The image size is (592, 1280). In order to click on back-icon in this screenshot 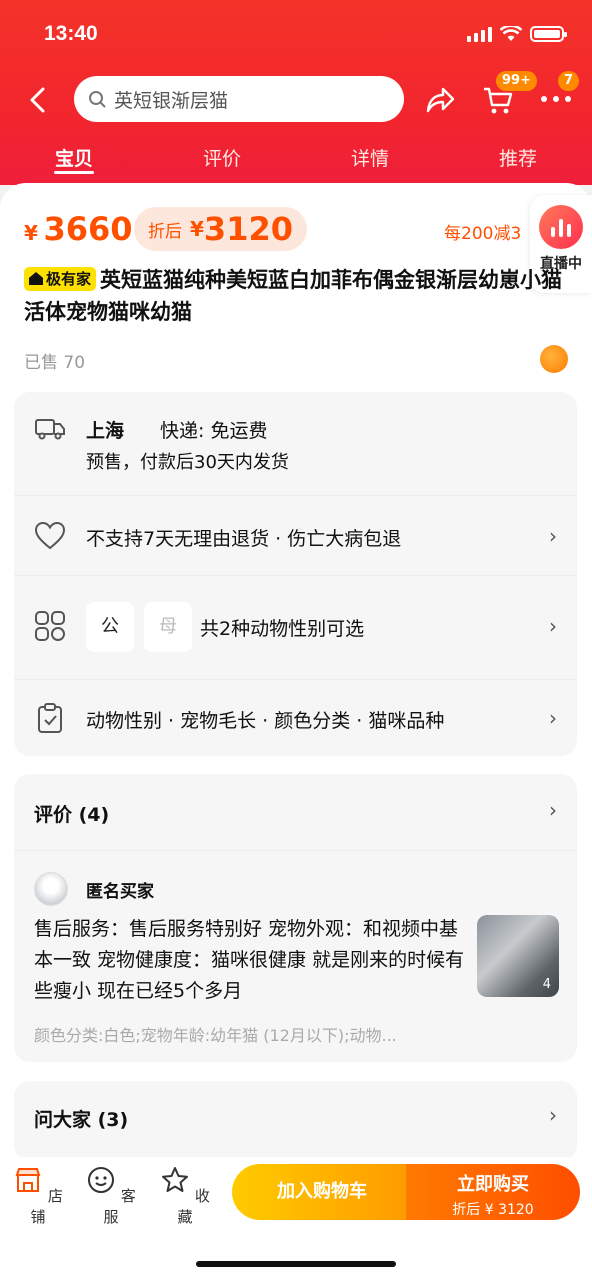, I will do `click(39, 100)`.